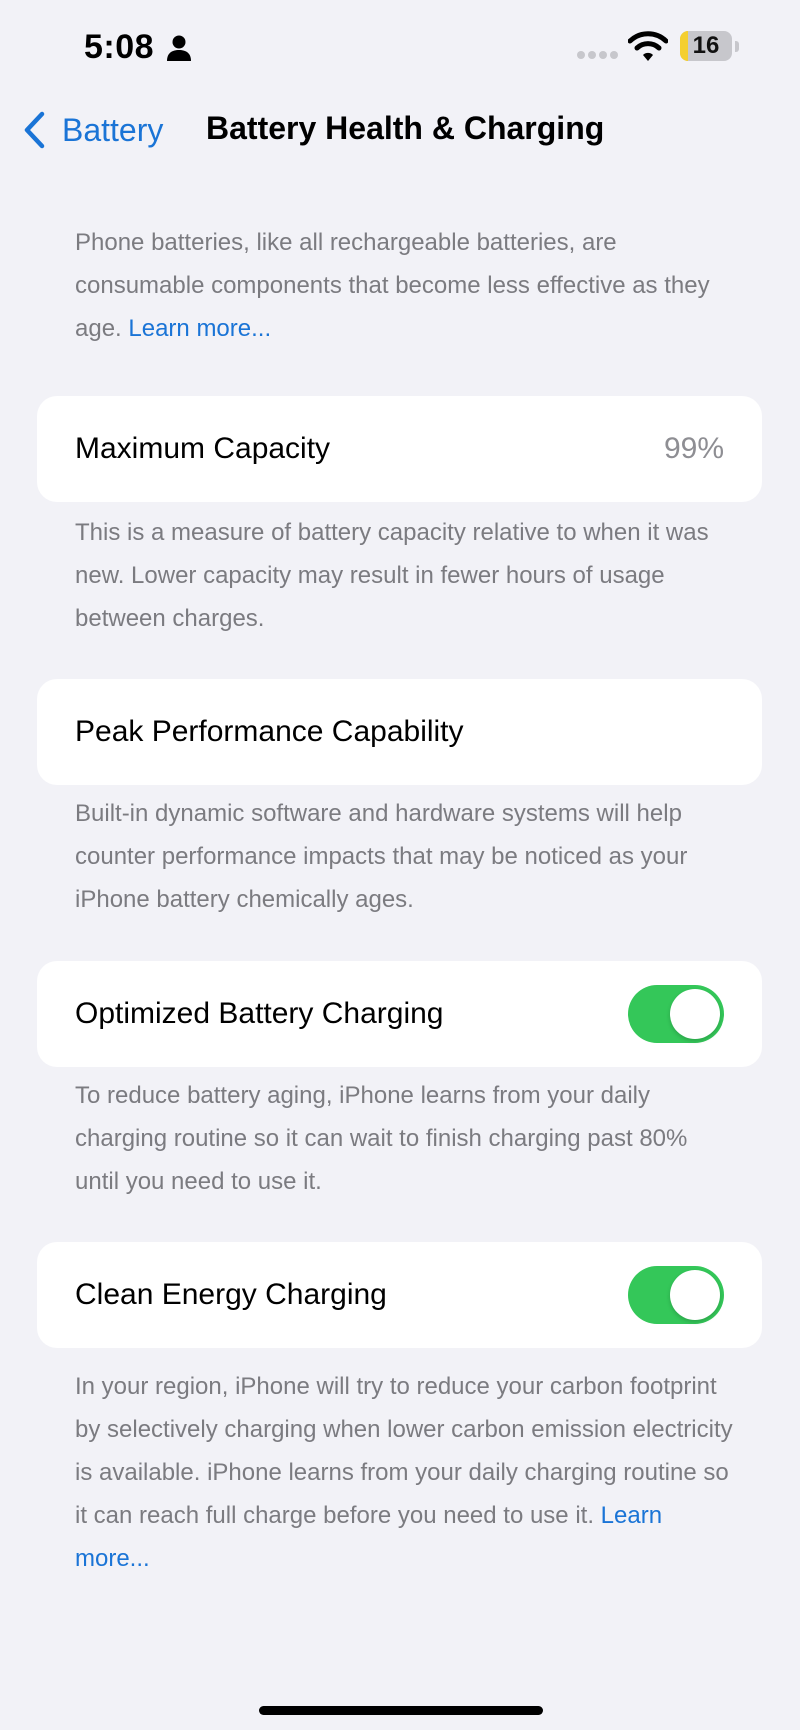  What do you see at coordinates (203, 448) in the screenshot?
I see `maximum-capacity-label: Maximum Capacity` at bounding box center [203, 448].